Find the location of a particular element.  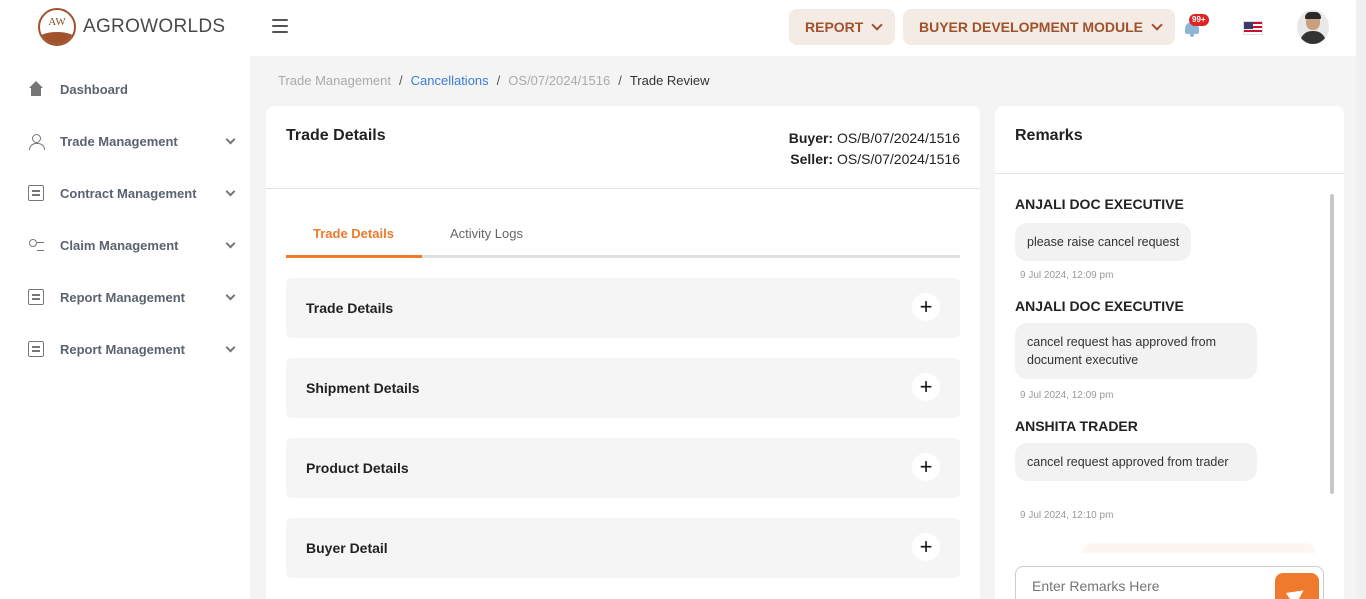

module-dropdown-button: BUYER DEVELOPMENT MODULE is located at coordinates (1039, 27).